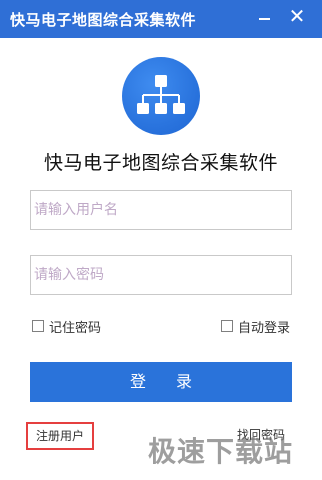  Describe the element at coordinates (103, 20) in the screenshot. I see `window-title: 快马电子地图综合采集软件` at that location.